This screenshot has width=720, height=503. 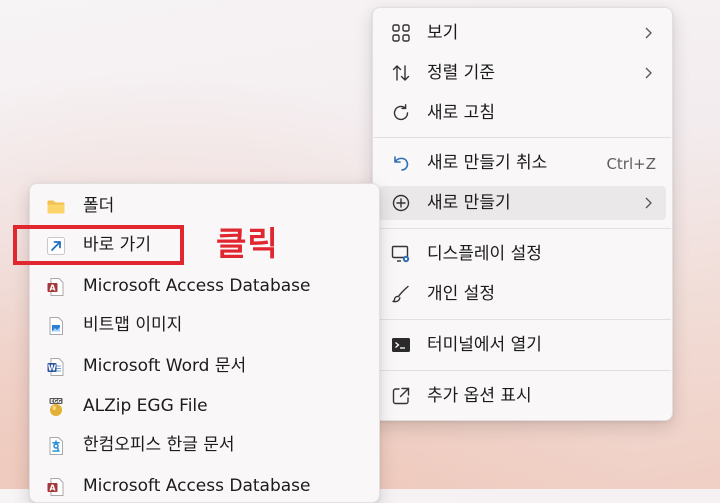 I want to click on menu-item-personalize: 개인 설정, so click(x=522, y=294).